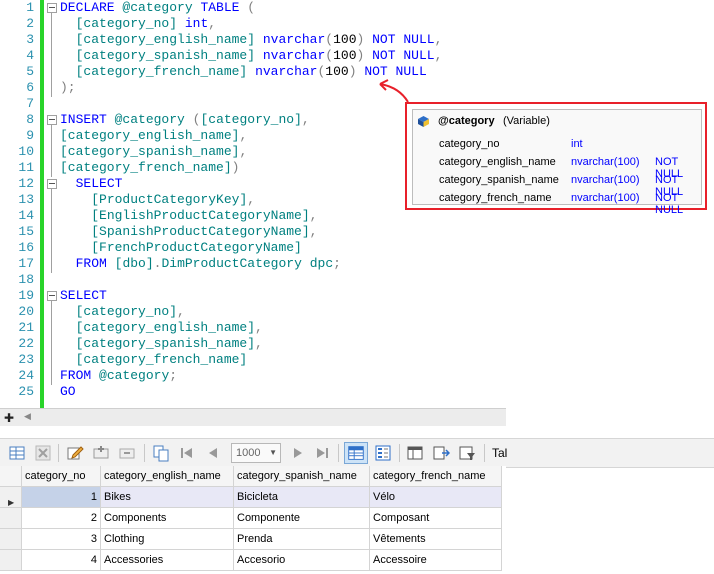 Image resolution: width=714 pixels, height=574 pixels. I want to click on line-number: 20, so click(26, 311).